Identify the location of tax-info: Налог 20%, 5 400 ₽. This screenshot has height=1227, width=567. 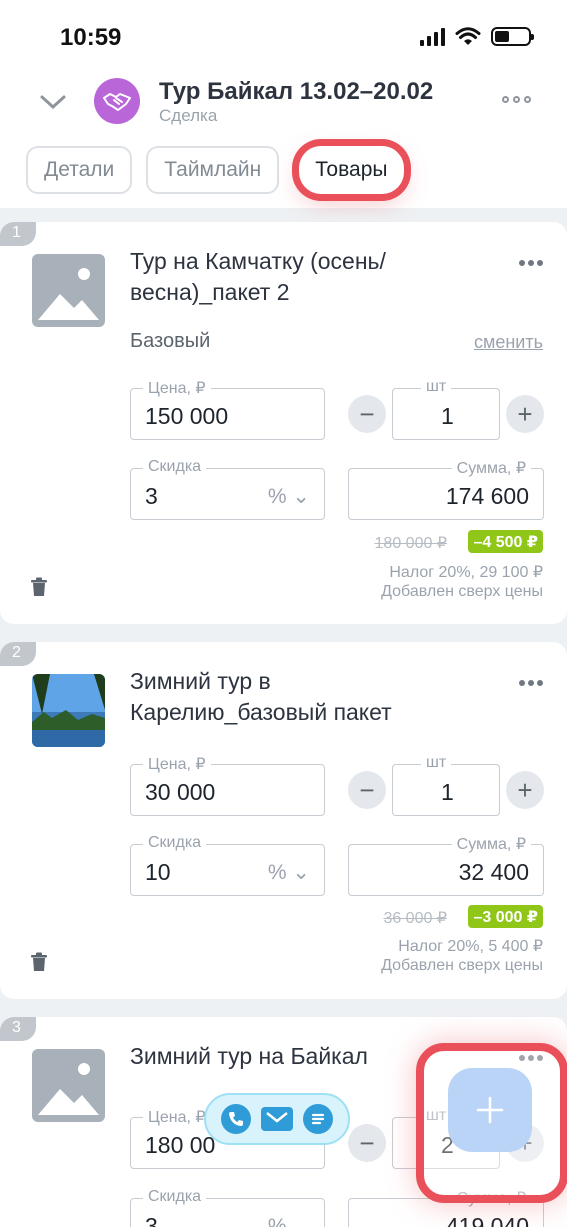
(470, 946).